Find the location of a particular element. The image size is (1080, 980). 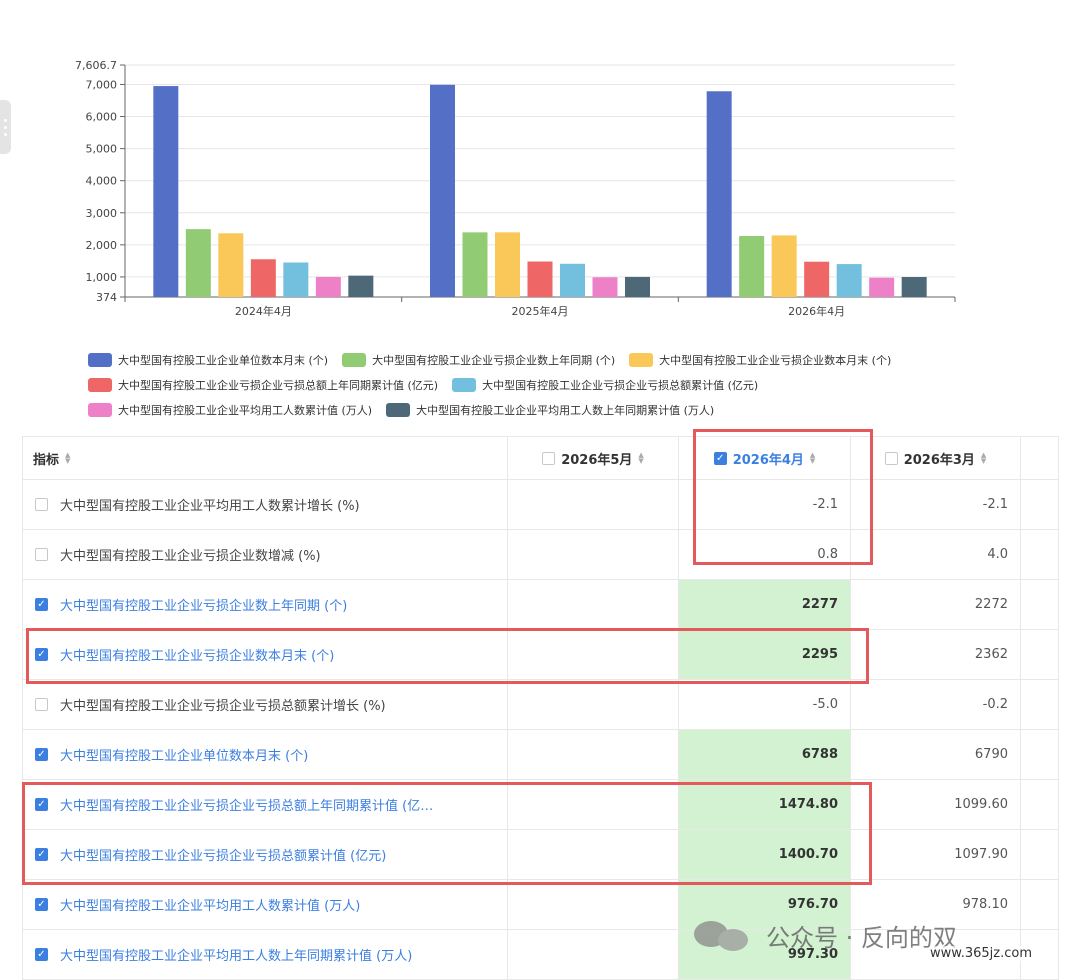

table-row: 大中型国有控股工业企业亏损企业数增减 (%) 0.8 4.0 is located at coordinates (540, 554).